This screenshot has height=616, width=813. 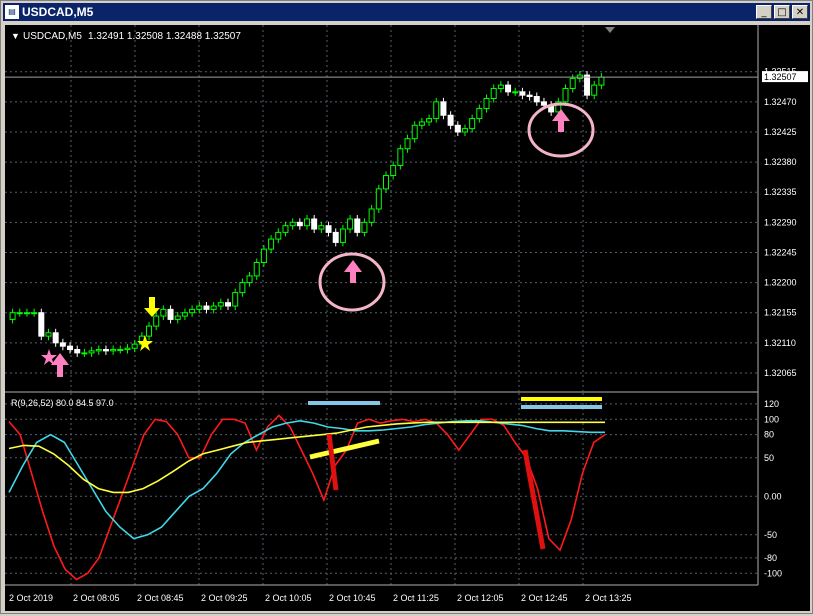 What do you see at coordinates (62, 403) in the screenshot?
I see `indicator-label: R(9,26,52) 80.0 84.5 97.0` at bounding box center [62, 403].